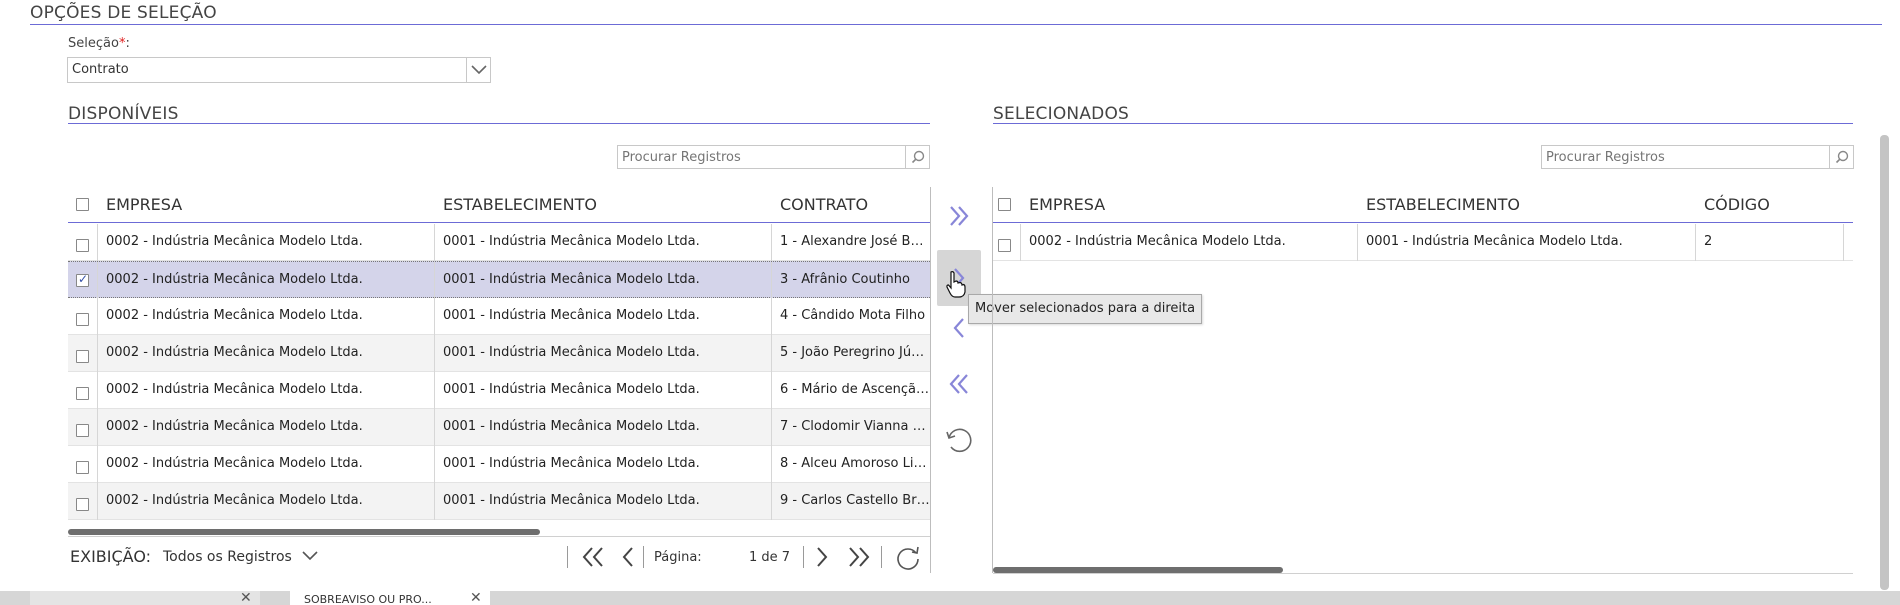  What do you see at coordinates (770, 557) in the screenshot?
I see `page-indicator: 1 de 7` at bounding box center [770, 557].